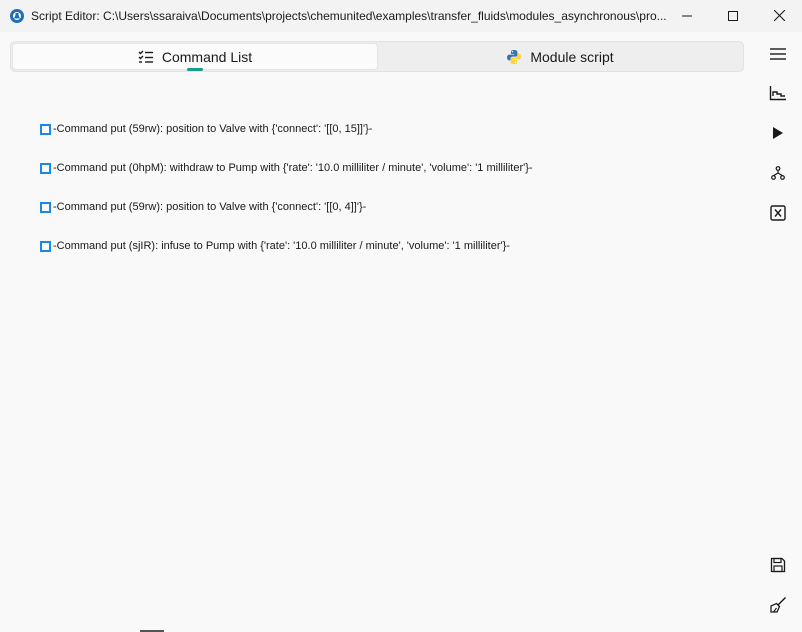  I want to click on python-icon, so click(514, 57).